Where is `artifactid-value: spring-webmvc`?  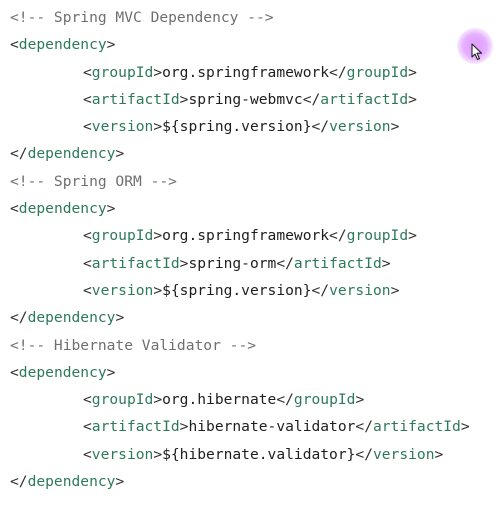
artifactid-value: spring-webmvc is located at coordinates (245, 99).